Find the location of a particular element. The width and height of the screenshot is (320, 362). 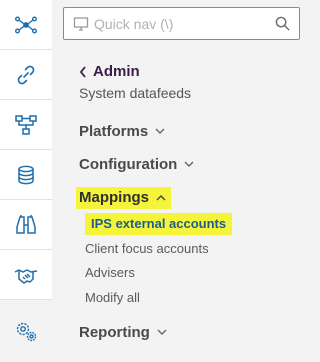

section-reporting: Reporting is located at coordinates (123, 332).